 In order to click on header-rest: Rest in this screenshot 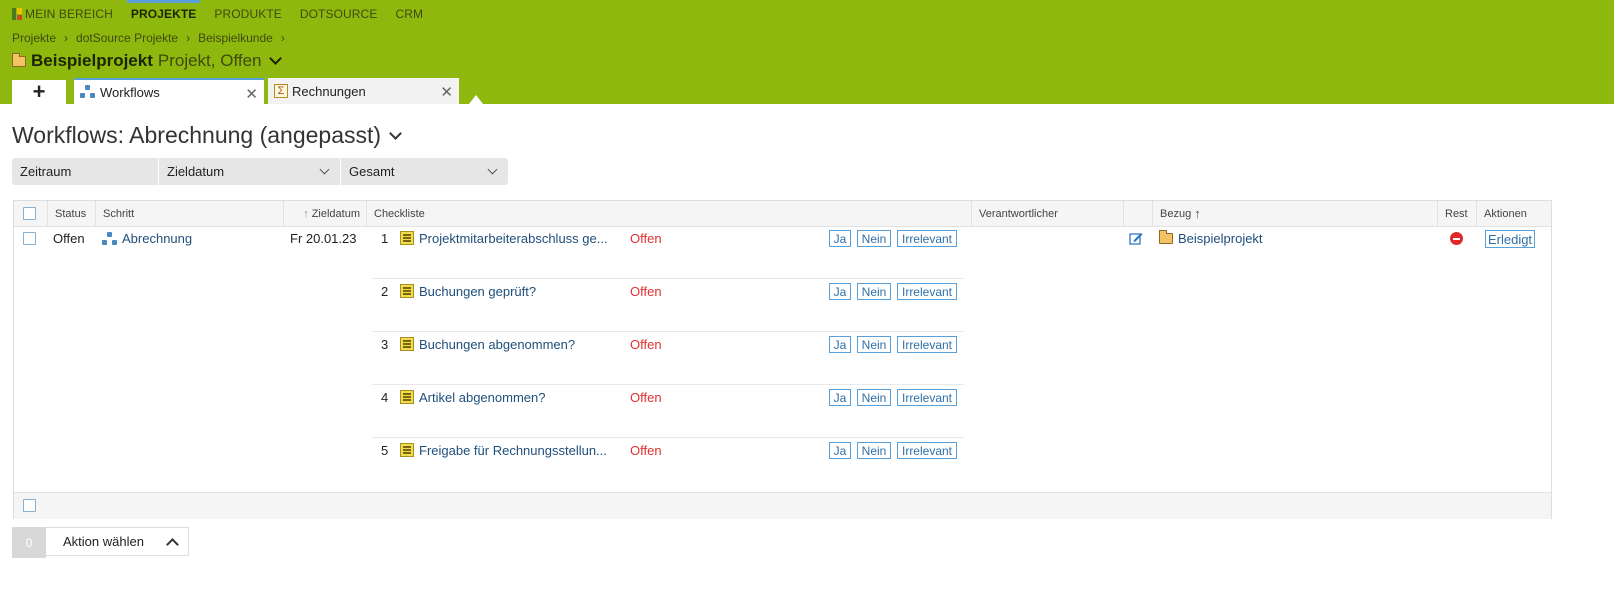, I will do `click(1456, 213)`.